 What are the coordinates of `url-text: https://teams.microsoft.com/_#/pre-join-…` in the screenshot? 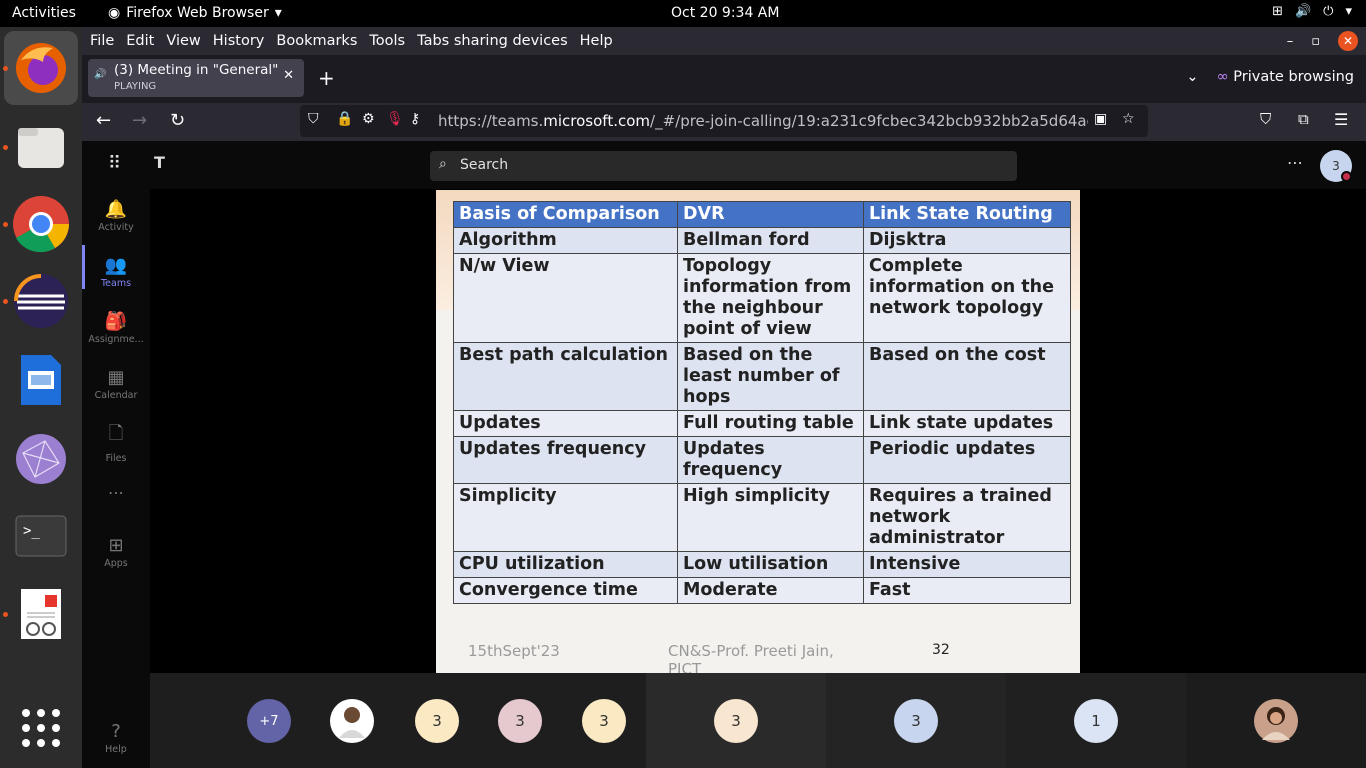 It's located at (763, 121).